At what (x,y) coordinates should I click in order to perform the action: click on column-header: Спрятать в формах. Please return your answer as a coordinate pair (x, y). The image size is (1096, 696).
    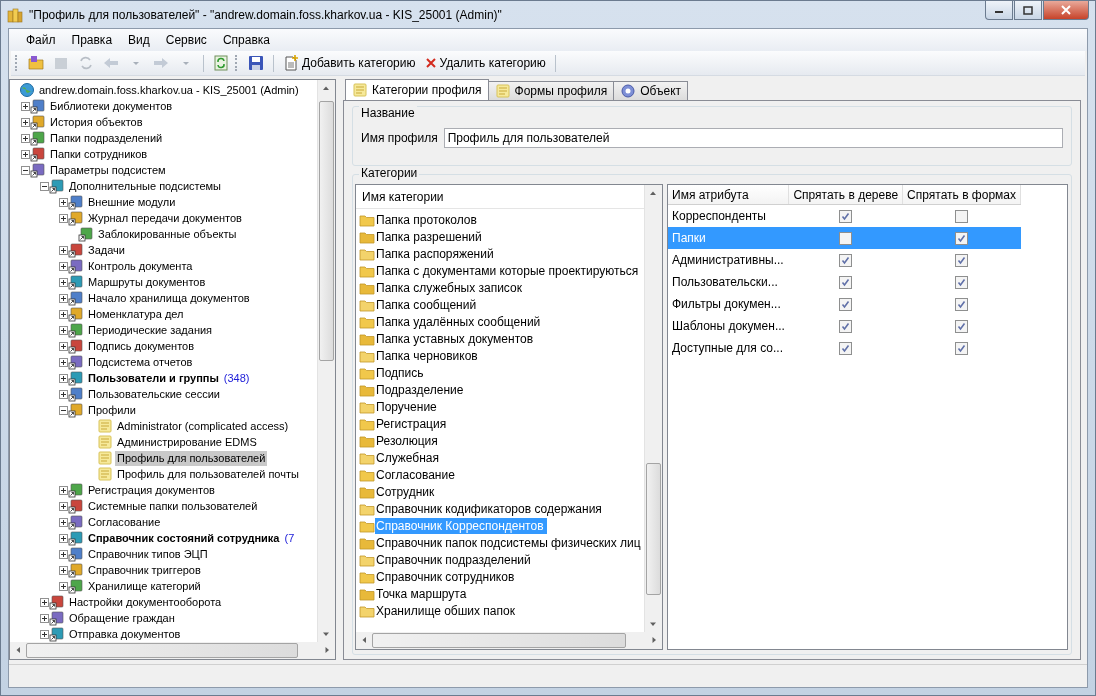
    Looking at the image, I should click on (961, 195).